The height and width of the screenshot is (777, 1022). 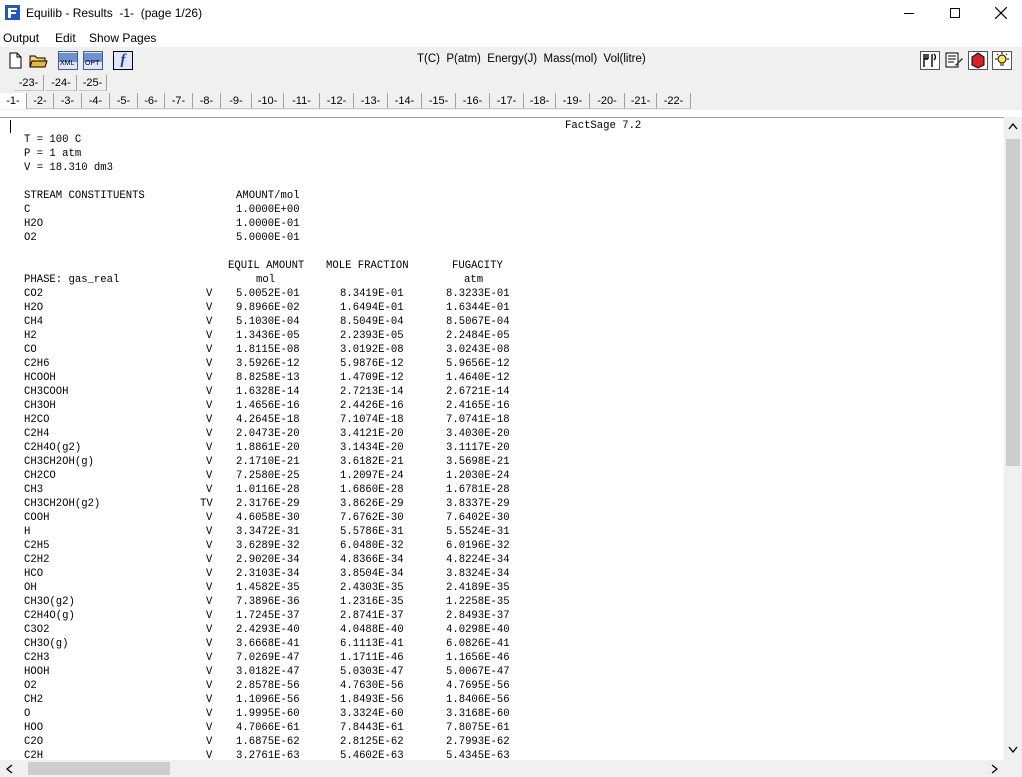 What do you see at coordinates (478, 616) in the screenshot?
I see `species-fugacity: 2.8493E-37` at bounding box center [478, 616].